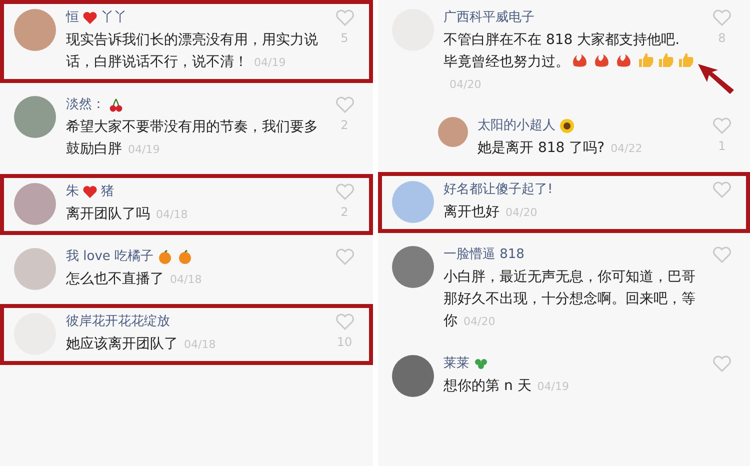  I want to click on user-name: 彼岸花开花花绽放, so click(193, 322).